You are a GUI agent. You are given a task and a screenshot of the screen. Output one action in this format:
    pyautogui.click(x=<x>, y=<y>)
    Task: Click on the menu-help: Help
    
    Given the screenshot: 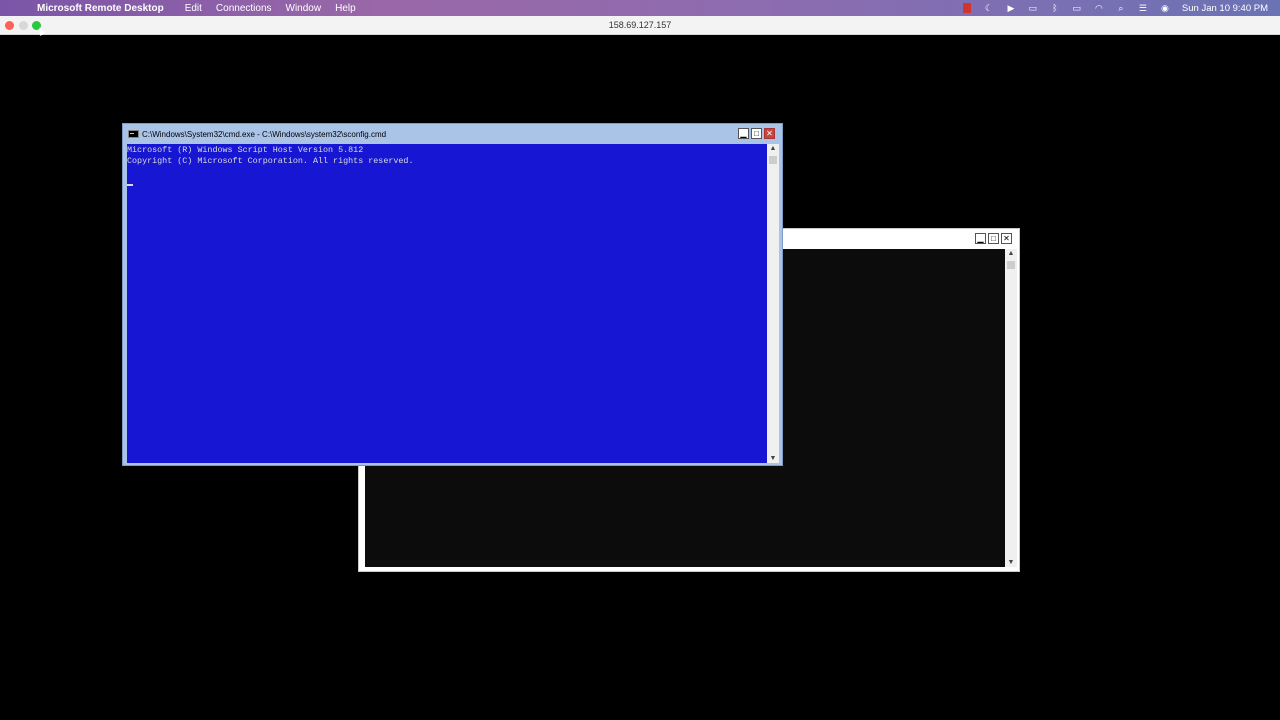 What is the action you would take?
    pyautogui.click(x=345, y=8)
    